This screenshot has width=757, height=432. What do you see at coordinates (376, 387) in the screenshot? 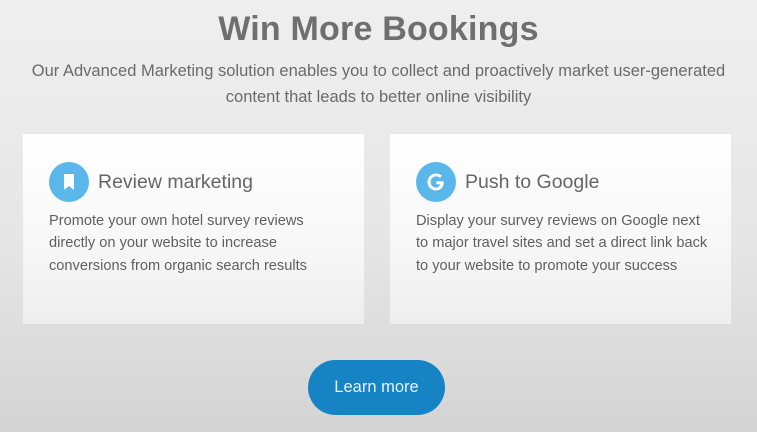
I see `learn-more-button: Learn more` at bounding box center [376, 387].